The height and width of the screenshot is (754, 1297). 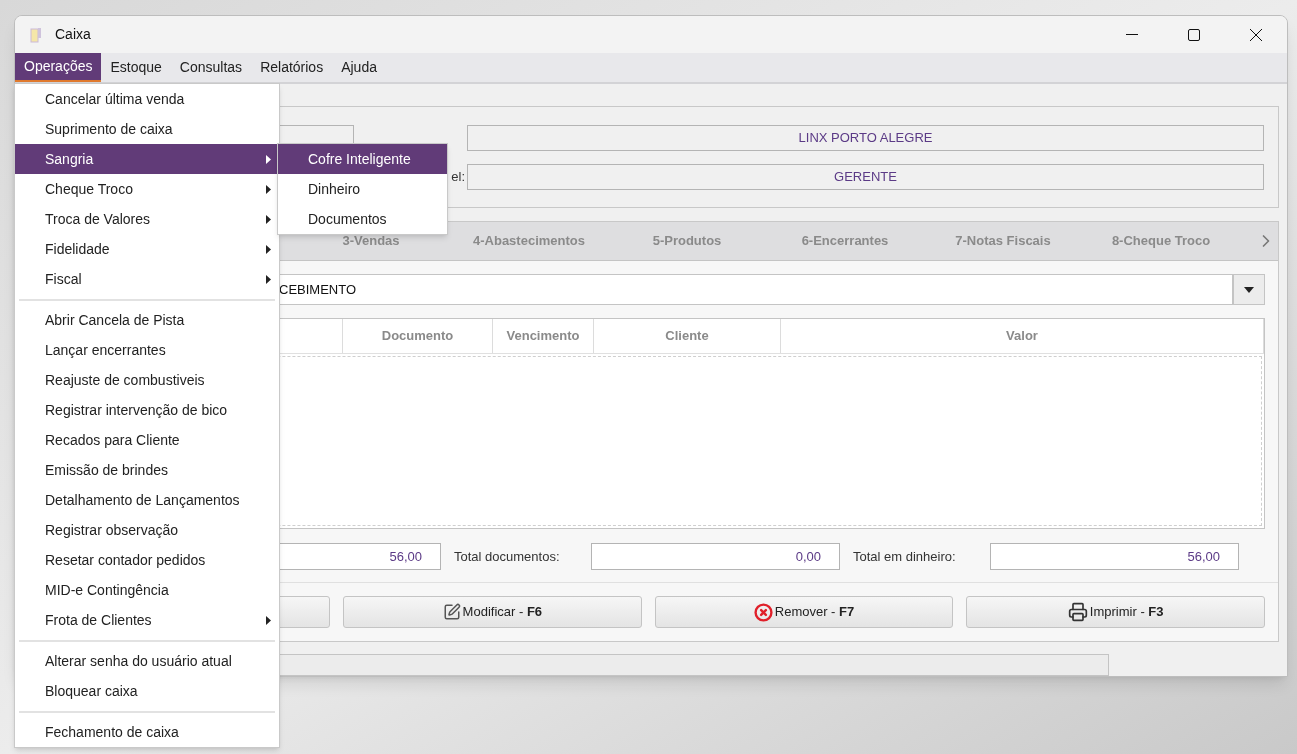 What do you see at coordinates (147, 129) in the screenshot?
I see `menu-item: Suprimento de caixa` at bounding box center [147, 129].